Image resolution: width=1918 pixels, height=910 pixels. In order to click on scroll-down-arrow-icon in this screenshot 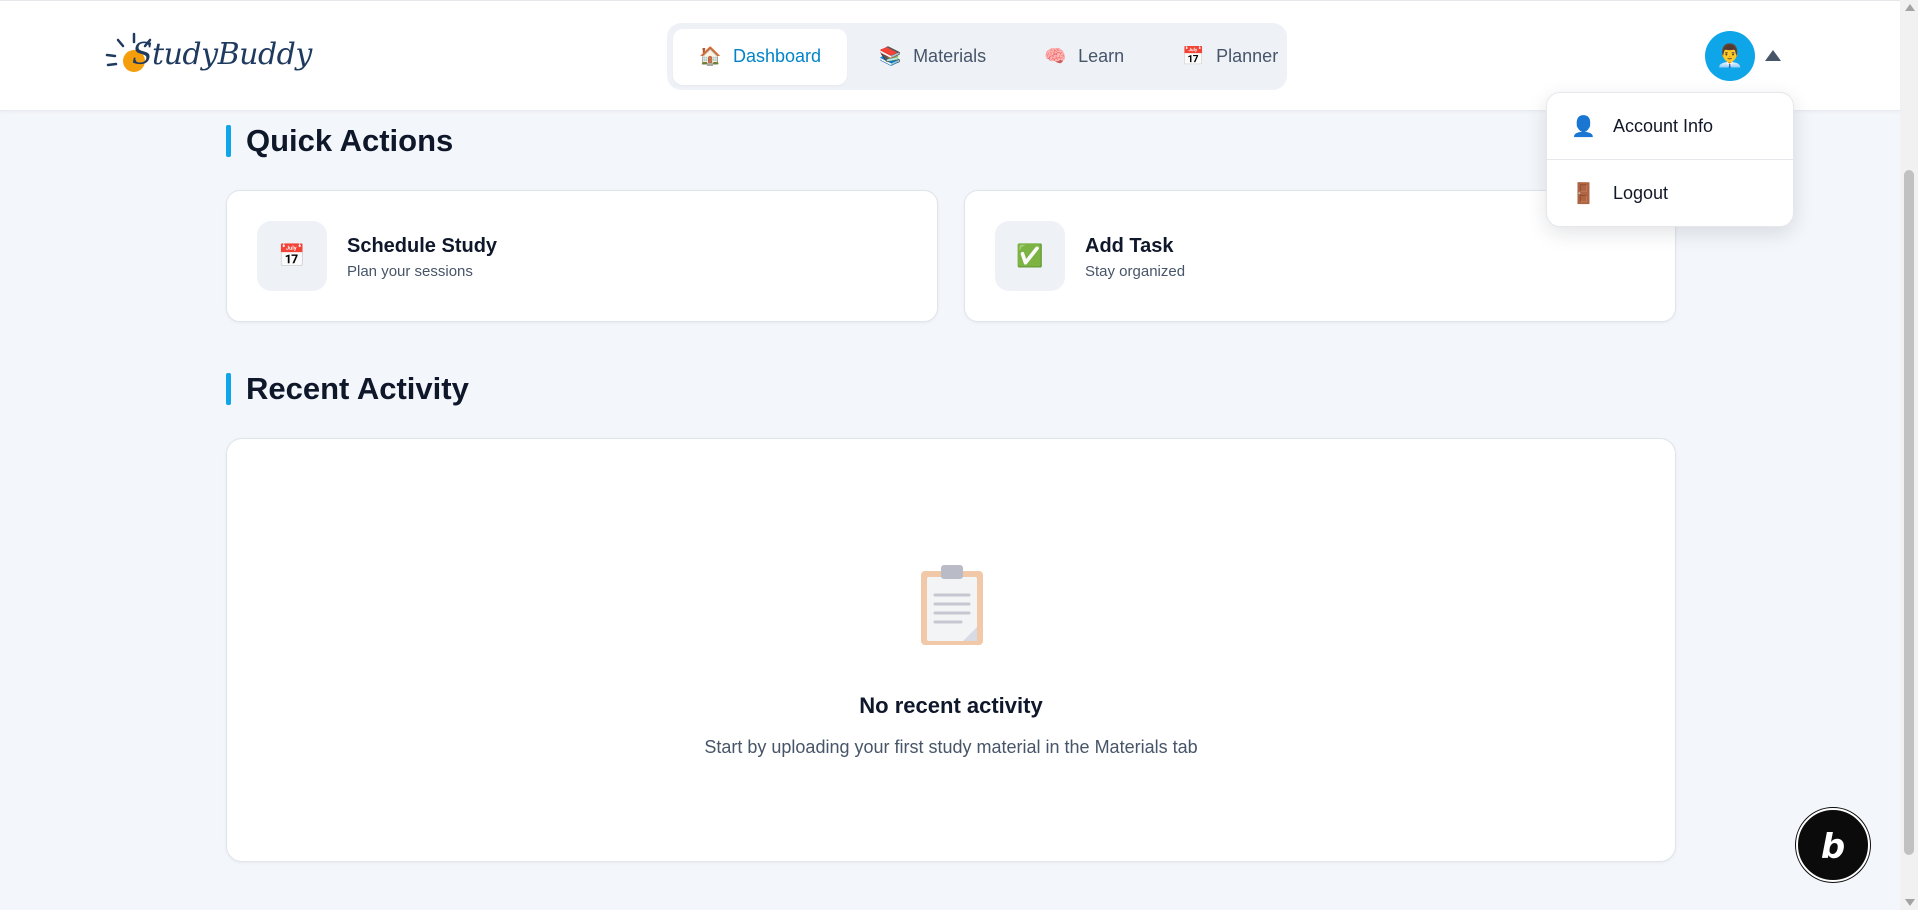, I will do `click(1910, 902)`.